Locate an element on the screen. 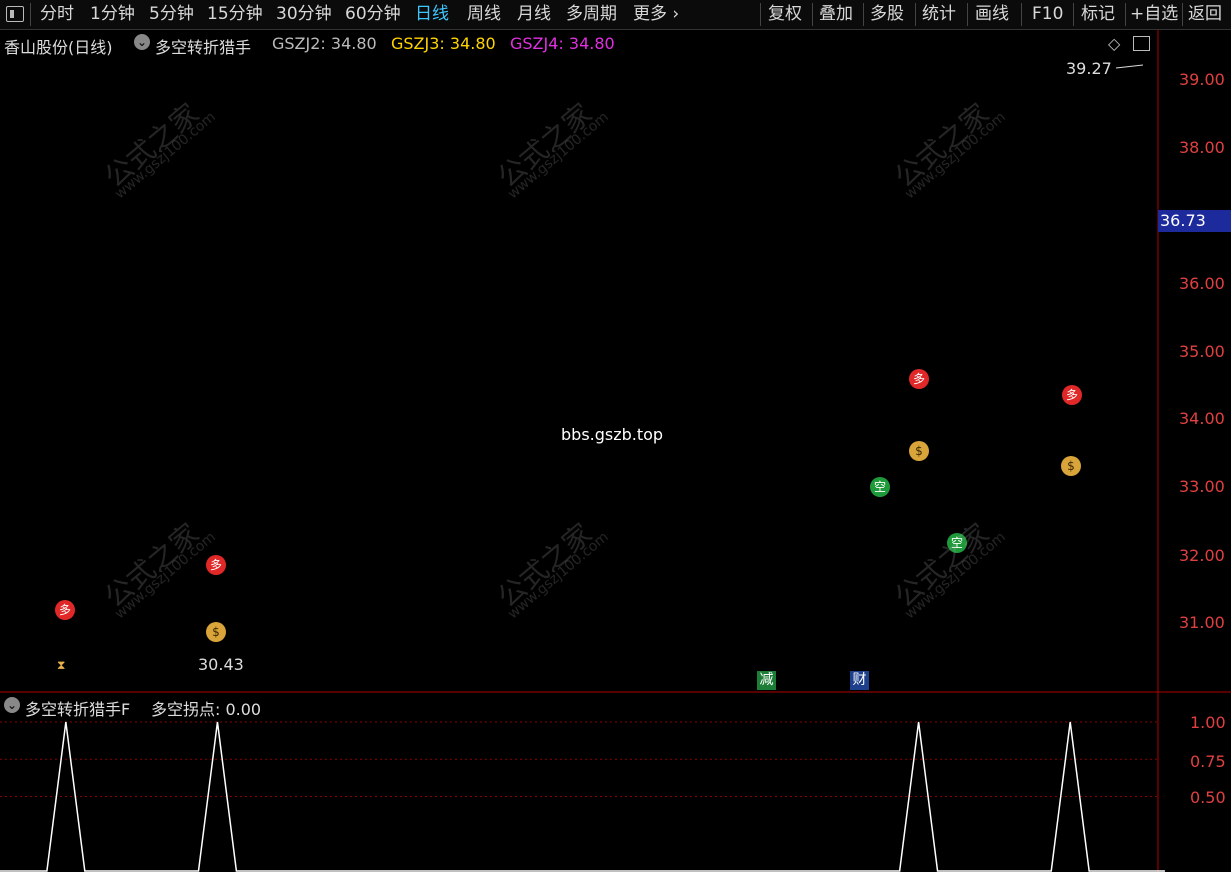  period-tab-60min: 60分钟 is located at coordinates (373, 14).